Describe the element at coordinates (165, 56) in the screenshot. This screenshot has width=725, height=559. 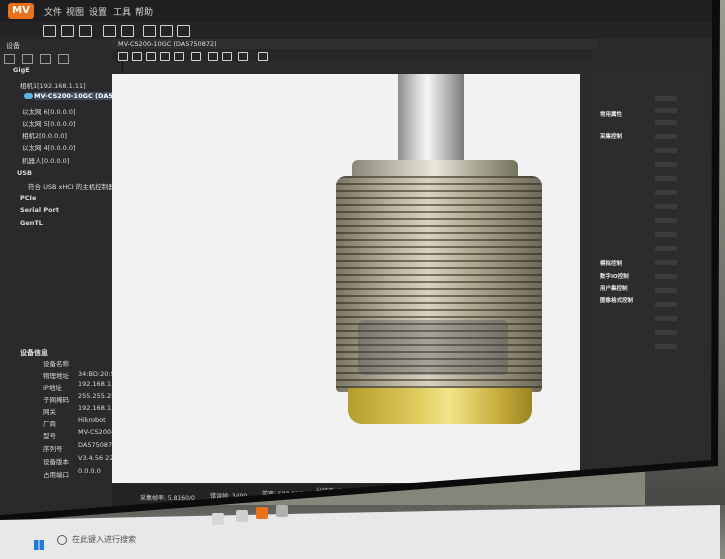
I see `camera-icon` at that location.